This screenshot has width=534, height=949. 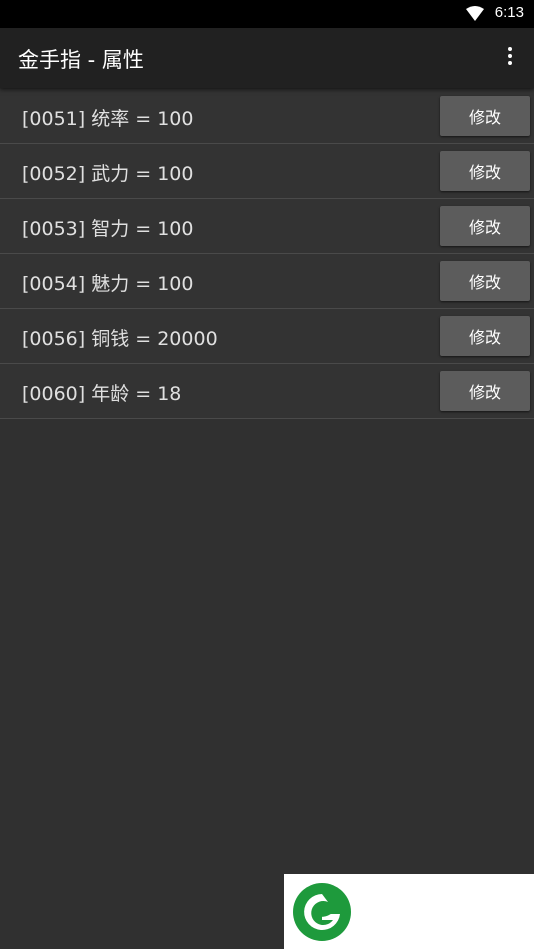 What do you see at coordinates (510, 58) in the screenshot?
I see `overflow-menu-icon` at bounding box center [510, 58].